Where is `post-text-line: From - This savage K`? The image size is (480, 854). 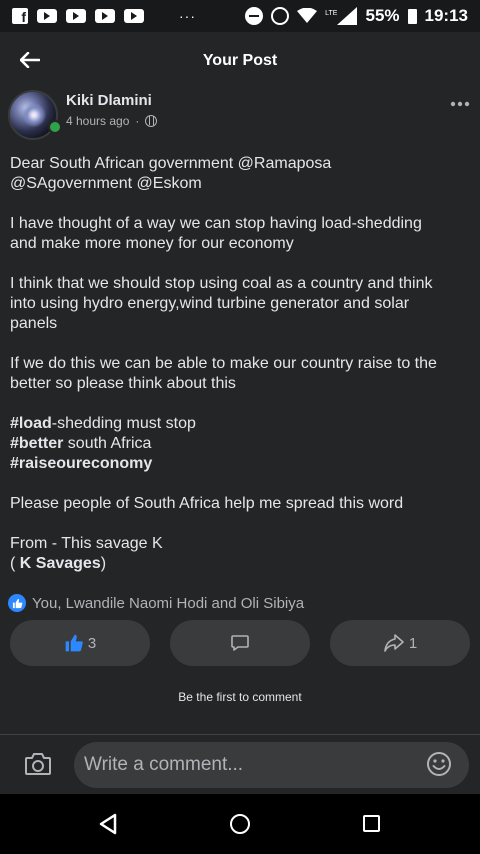 post-text-line: From - This savage K is located at coordinates (86, 543).